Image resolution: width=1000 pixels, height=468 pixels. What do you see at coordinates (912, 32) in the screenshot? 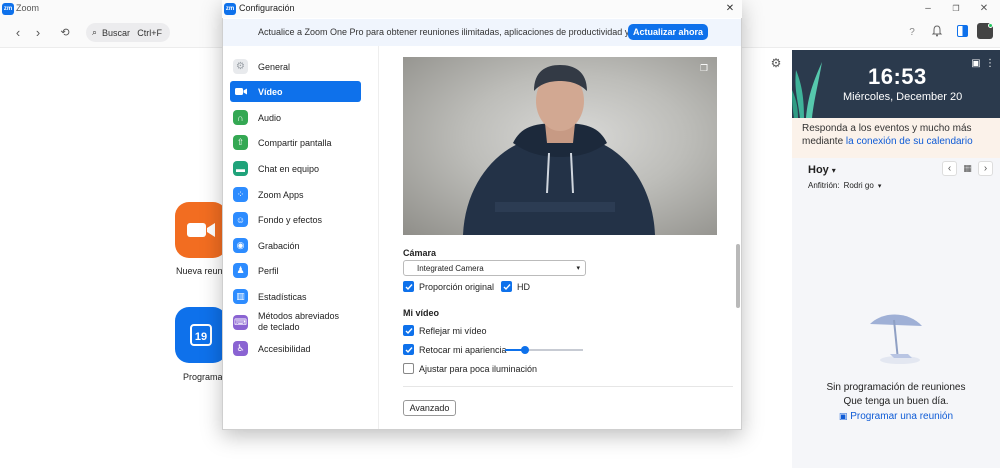
I see `help-icon: ?` at bounding box center [912, 32].